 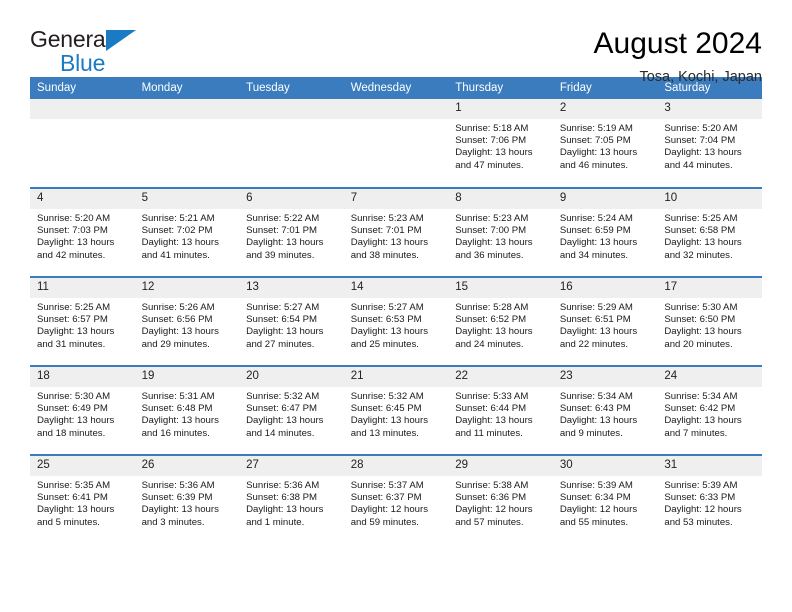 I want to click on daylight-text-line2: and 39 minutes., so click(x=280, y=255).